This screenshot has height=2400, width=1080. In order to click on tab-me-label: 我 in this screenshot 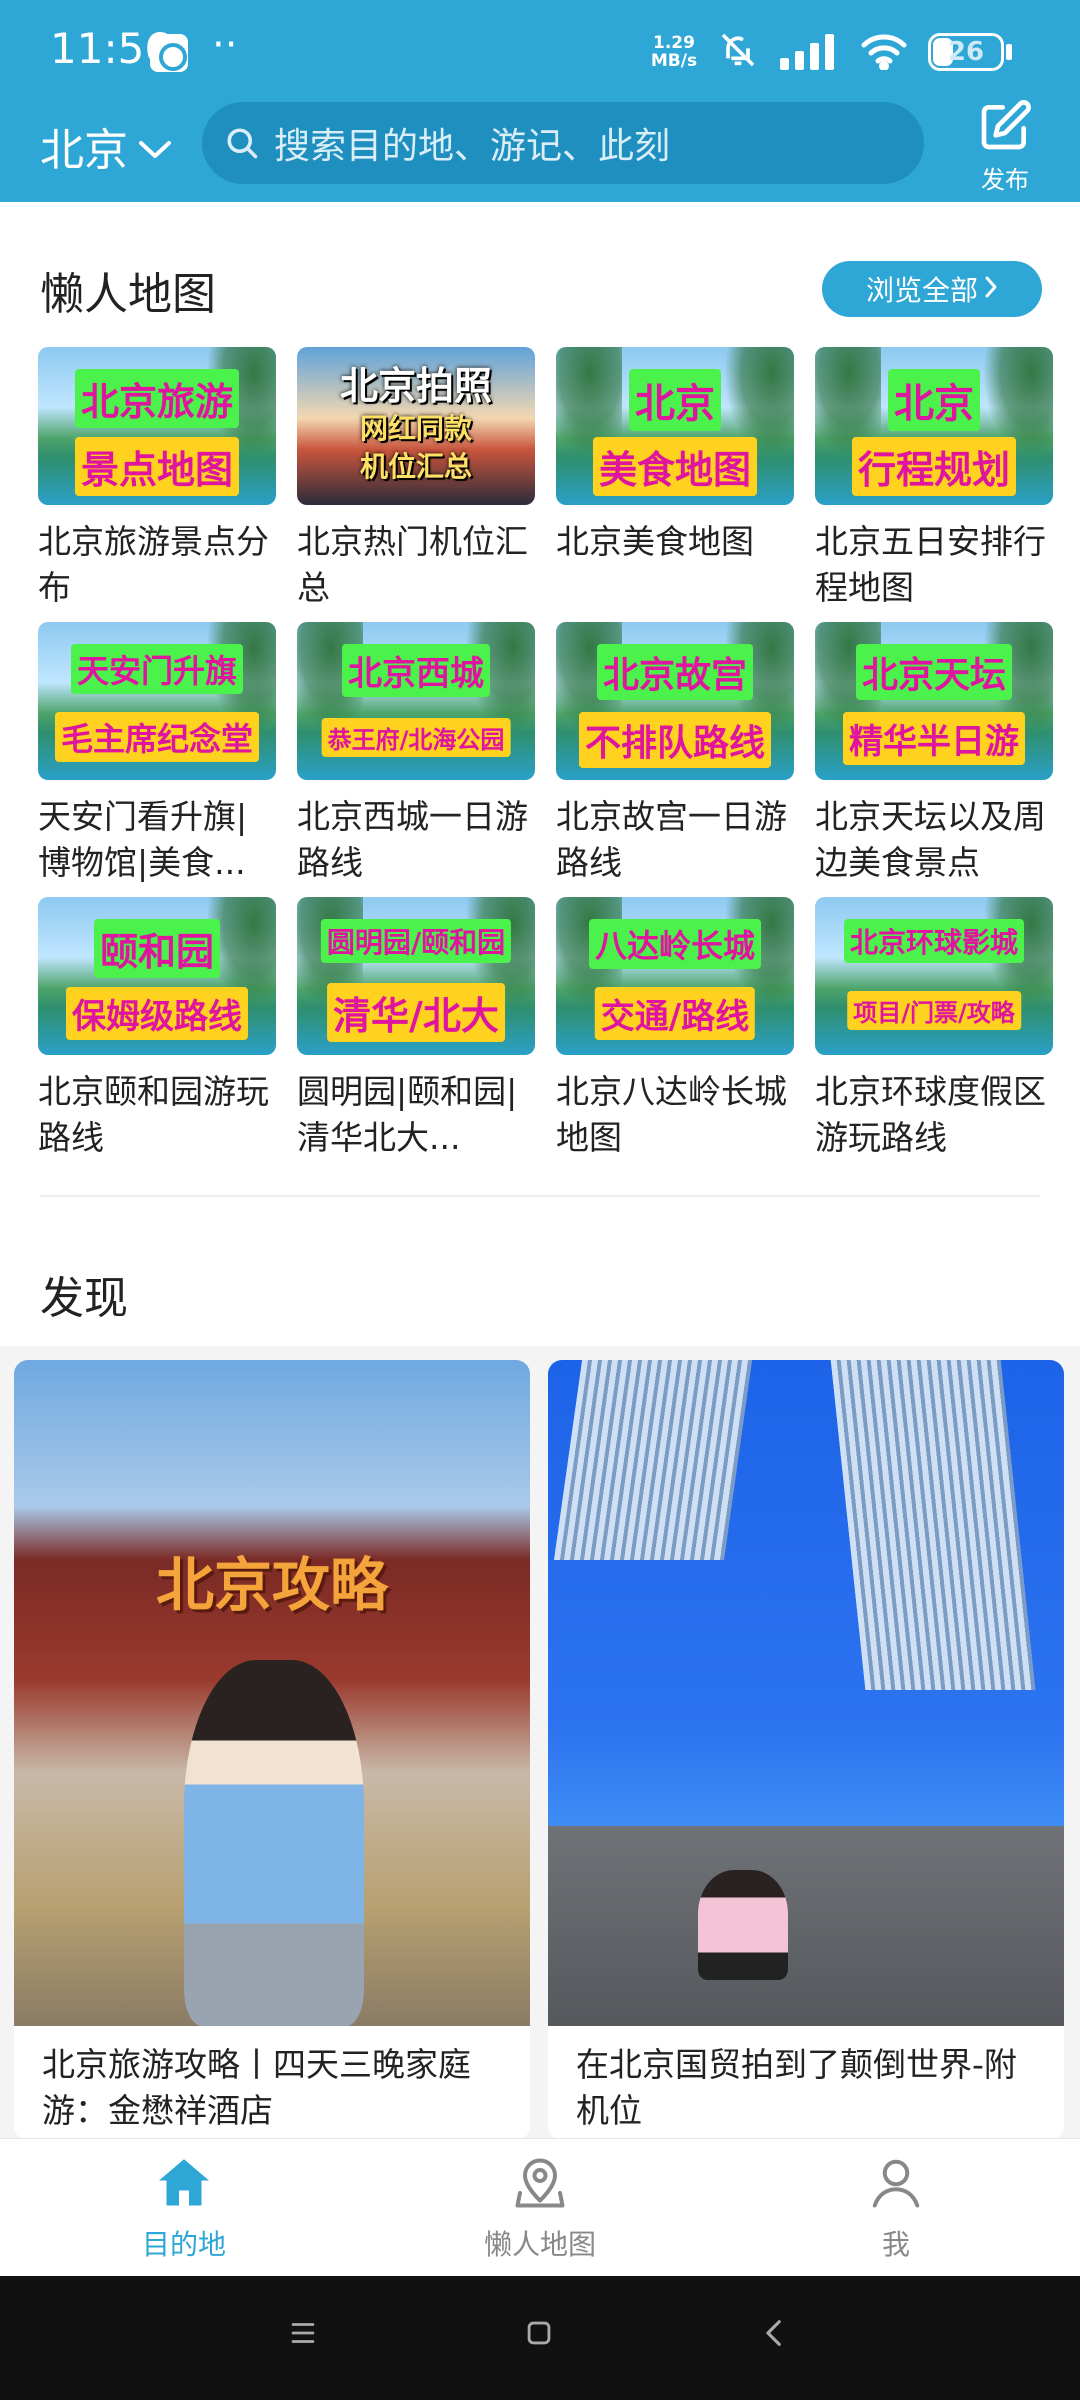, I will do `click(895, 2244)`.